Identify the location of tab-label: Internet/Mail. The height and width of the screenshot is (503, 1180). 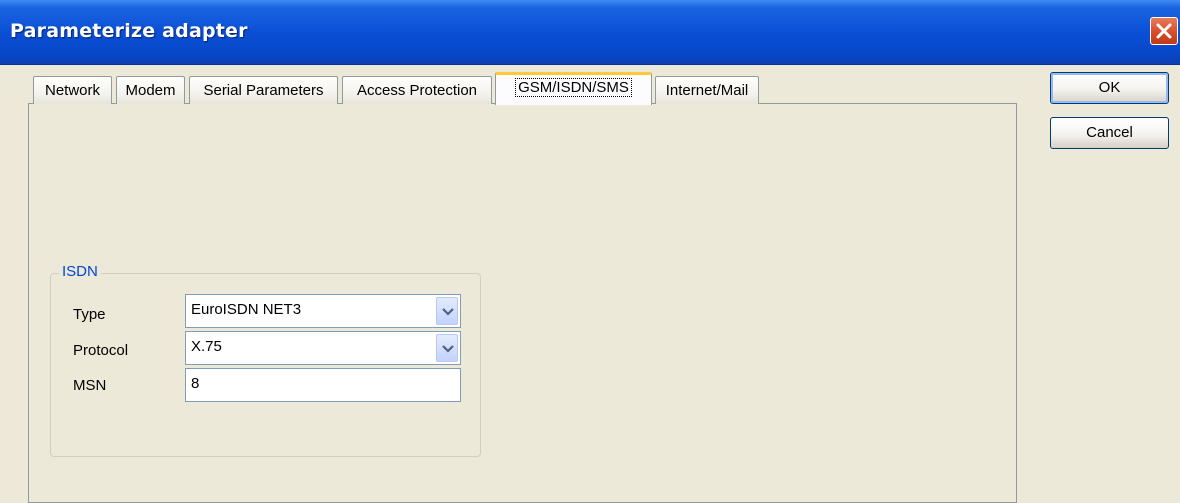
(707, 90).